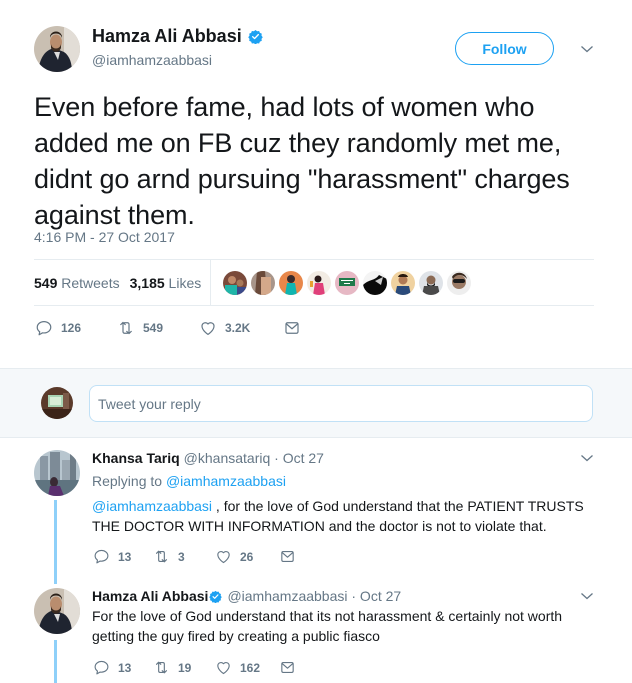  Describe the element at coordinates (150, 596) in the screenshot. I see `reply-author-name: Hamza Ali Abbasi` at that location.